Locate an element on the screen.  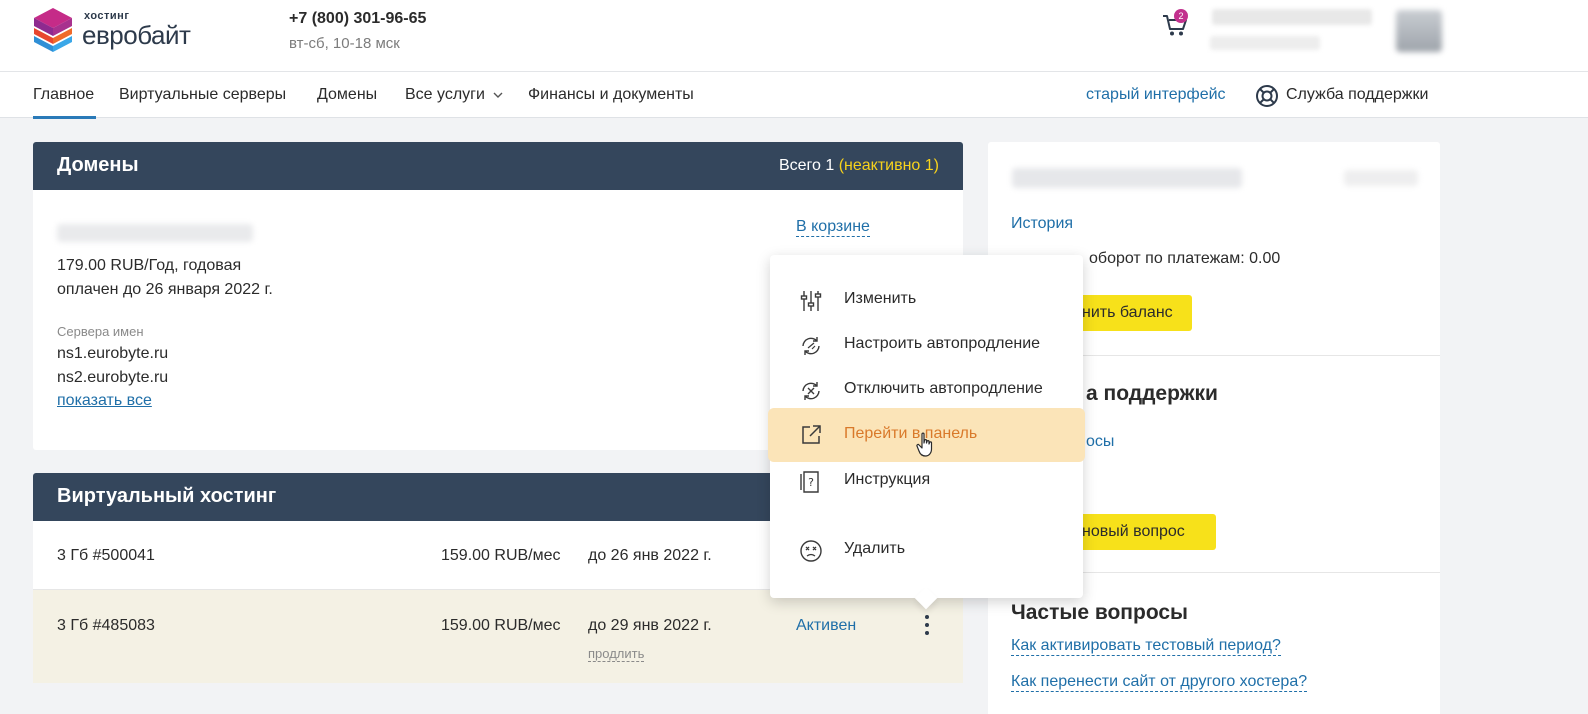
menu-item-manual: ? Инструкция is located at coordinates (926, 481).